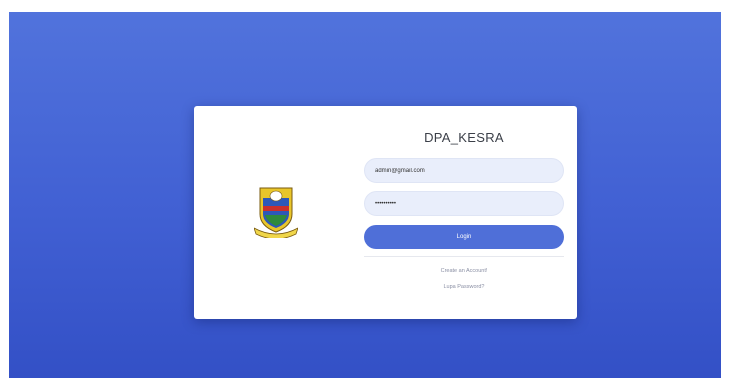 The height and width of the screenshot is (378, 729). What do you see at coordinates (464, 237) in the screenshot?
I see `login-button: Login` at bounding box center [464, 237].